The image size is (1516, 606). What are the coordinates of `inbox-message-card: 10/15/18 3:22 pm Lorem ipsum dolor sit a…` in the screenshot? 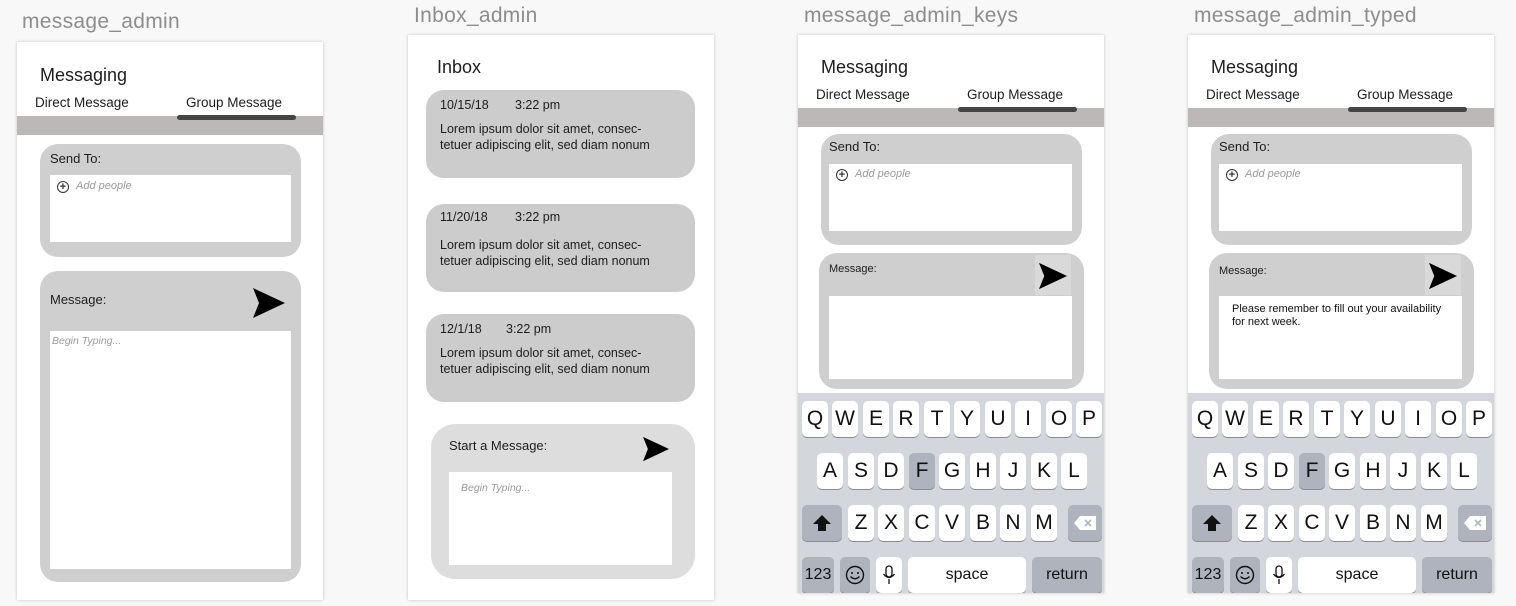 It's located at (560, 134).